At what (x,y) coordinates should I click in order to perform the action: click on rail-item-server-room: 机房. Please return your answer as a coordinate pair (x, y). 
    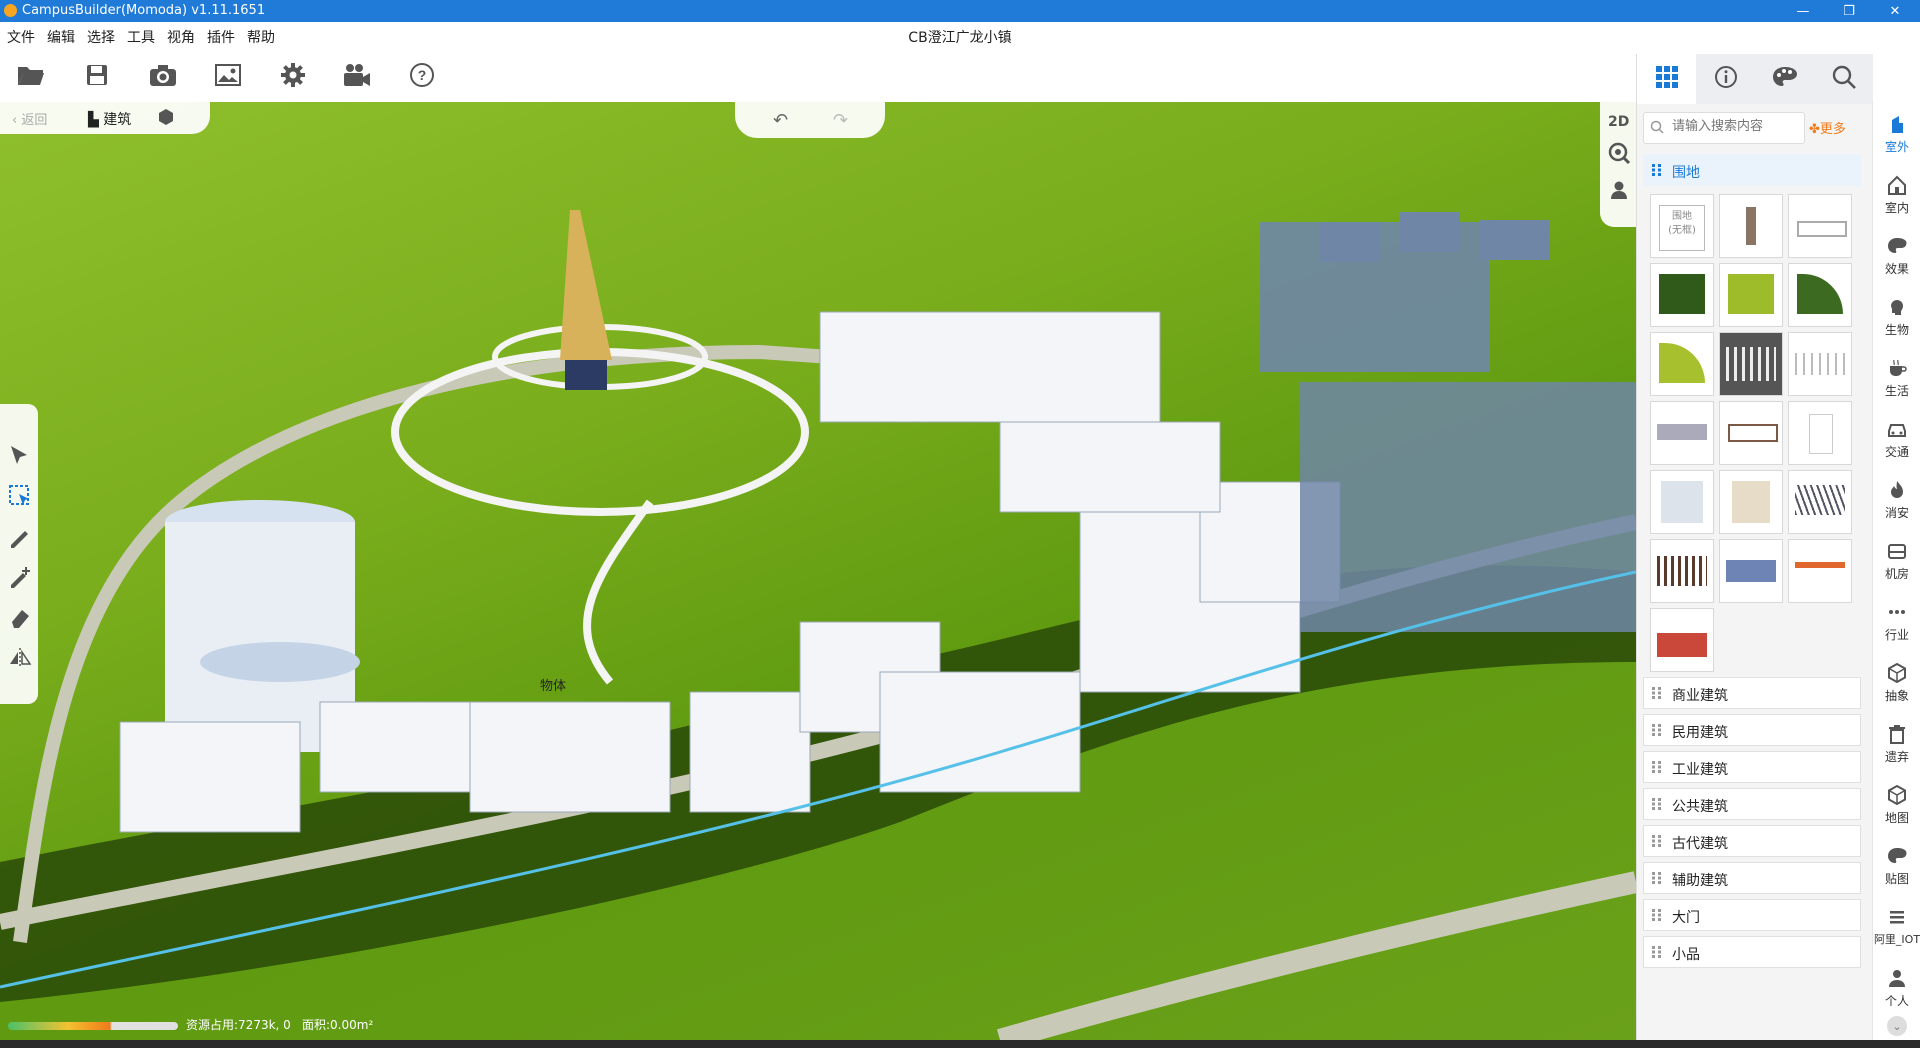
    Looking at the image, I should click on (1896, 560).